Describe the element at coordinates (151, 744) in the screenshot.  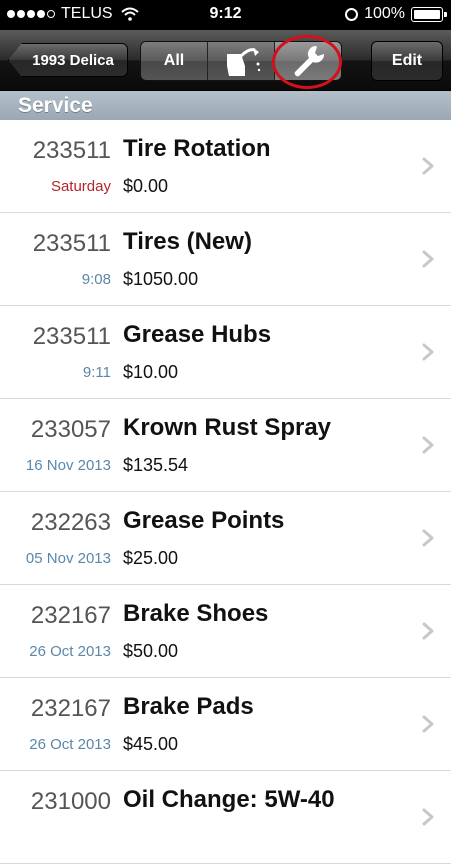
I see `service-cost: $45.00` at that location.